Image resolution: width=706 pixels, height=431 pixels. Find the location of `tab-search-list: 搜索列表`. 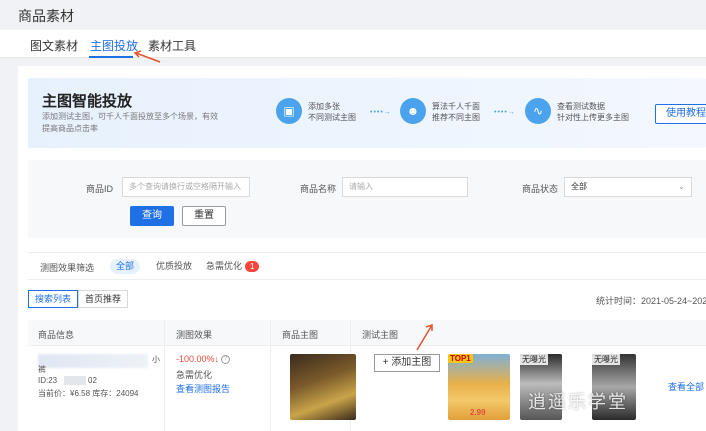

tab-search-list: 搜索列表 is located at coordinates (53, 299).